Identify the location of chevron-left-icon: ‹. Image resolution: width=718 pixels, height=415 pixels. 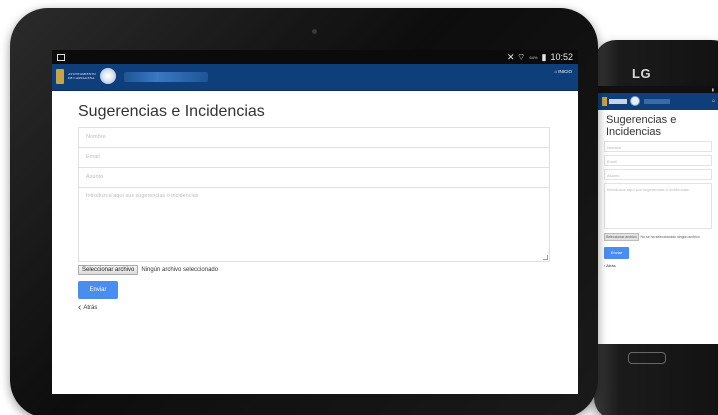
(80, 307).